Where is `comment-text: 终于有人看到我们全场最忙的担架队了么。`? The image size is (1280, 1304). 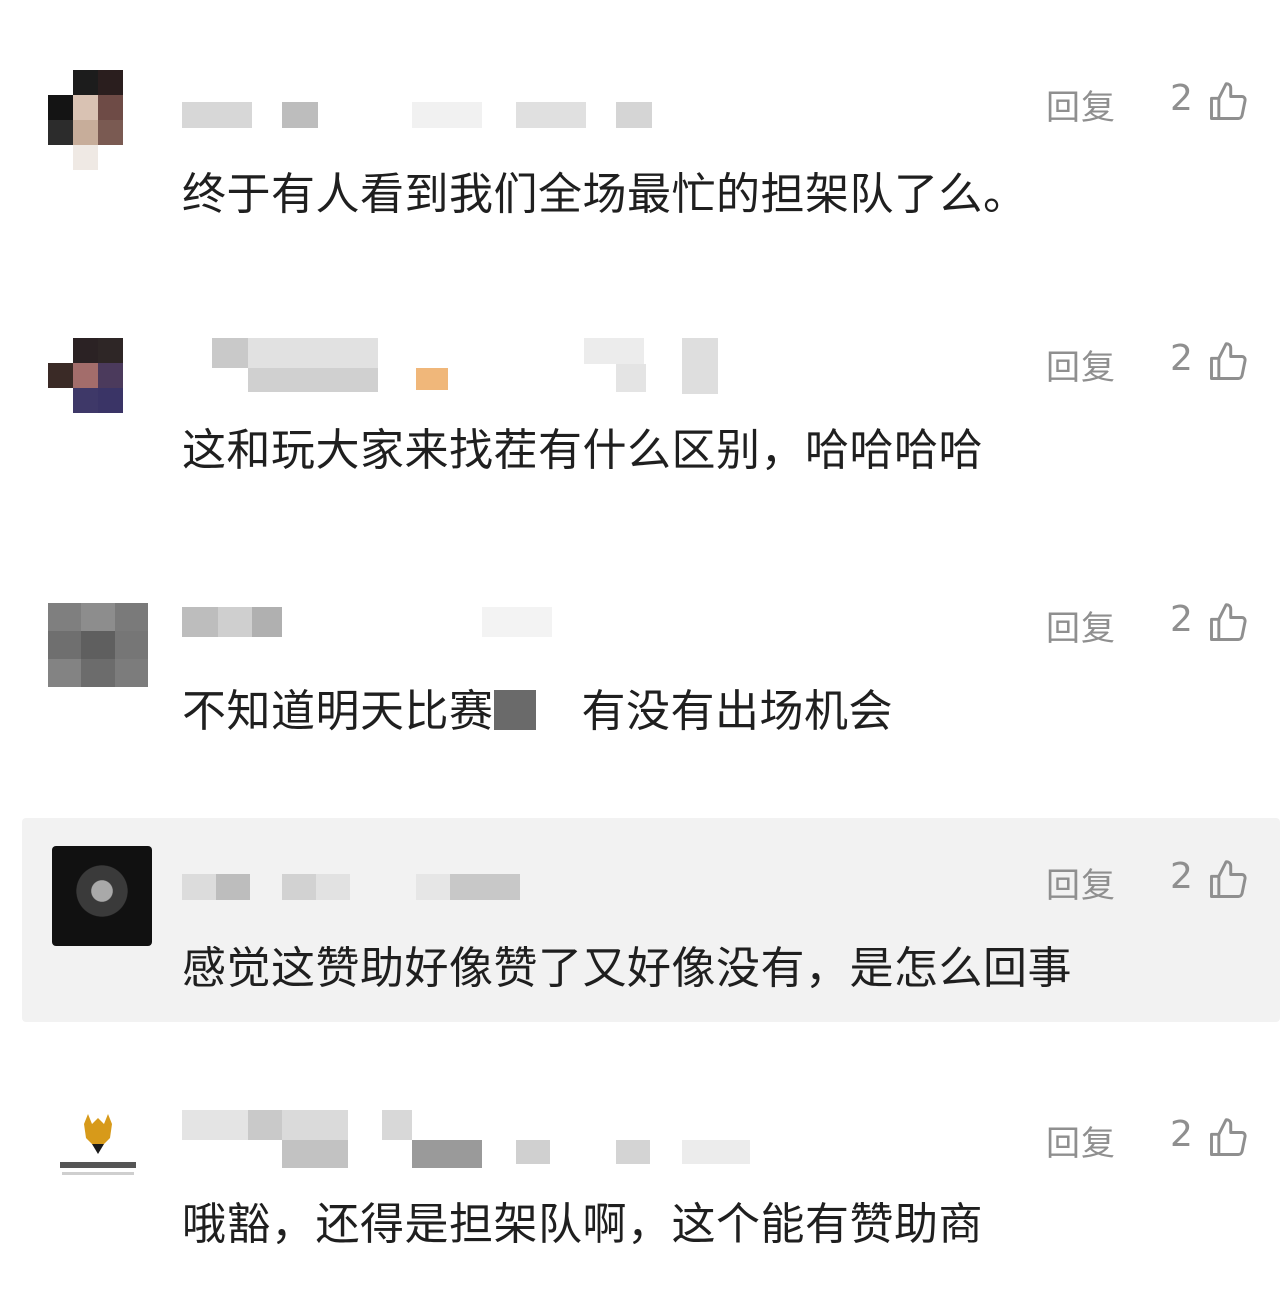 comment-text: 终于有人看到我们全场最忙的担架队了么。 is located at coordinates (605, 194).